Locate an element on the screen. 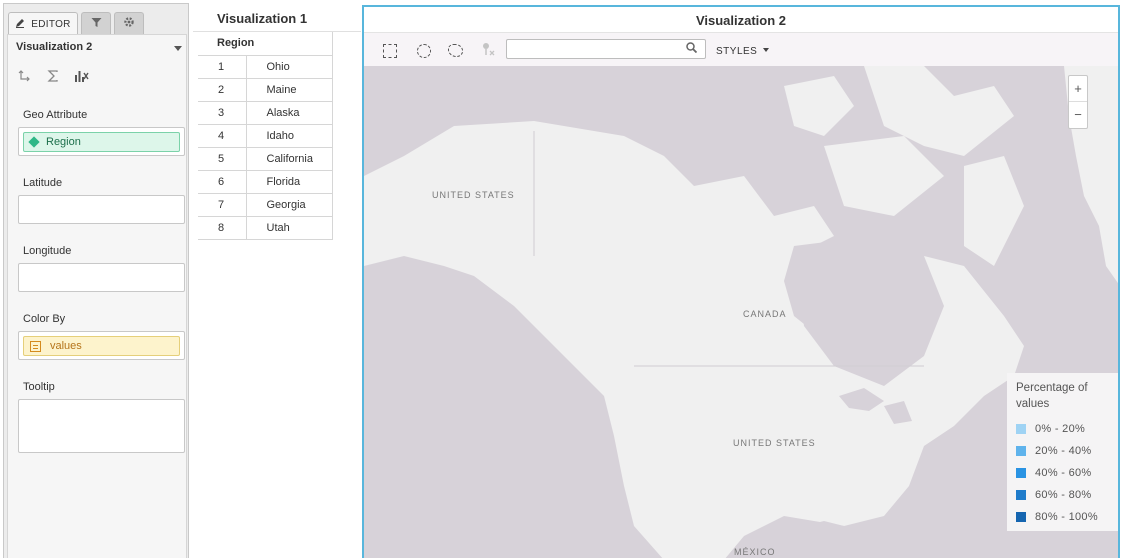  styles-label: STYLES is located at coordinates (737, 51).